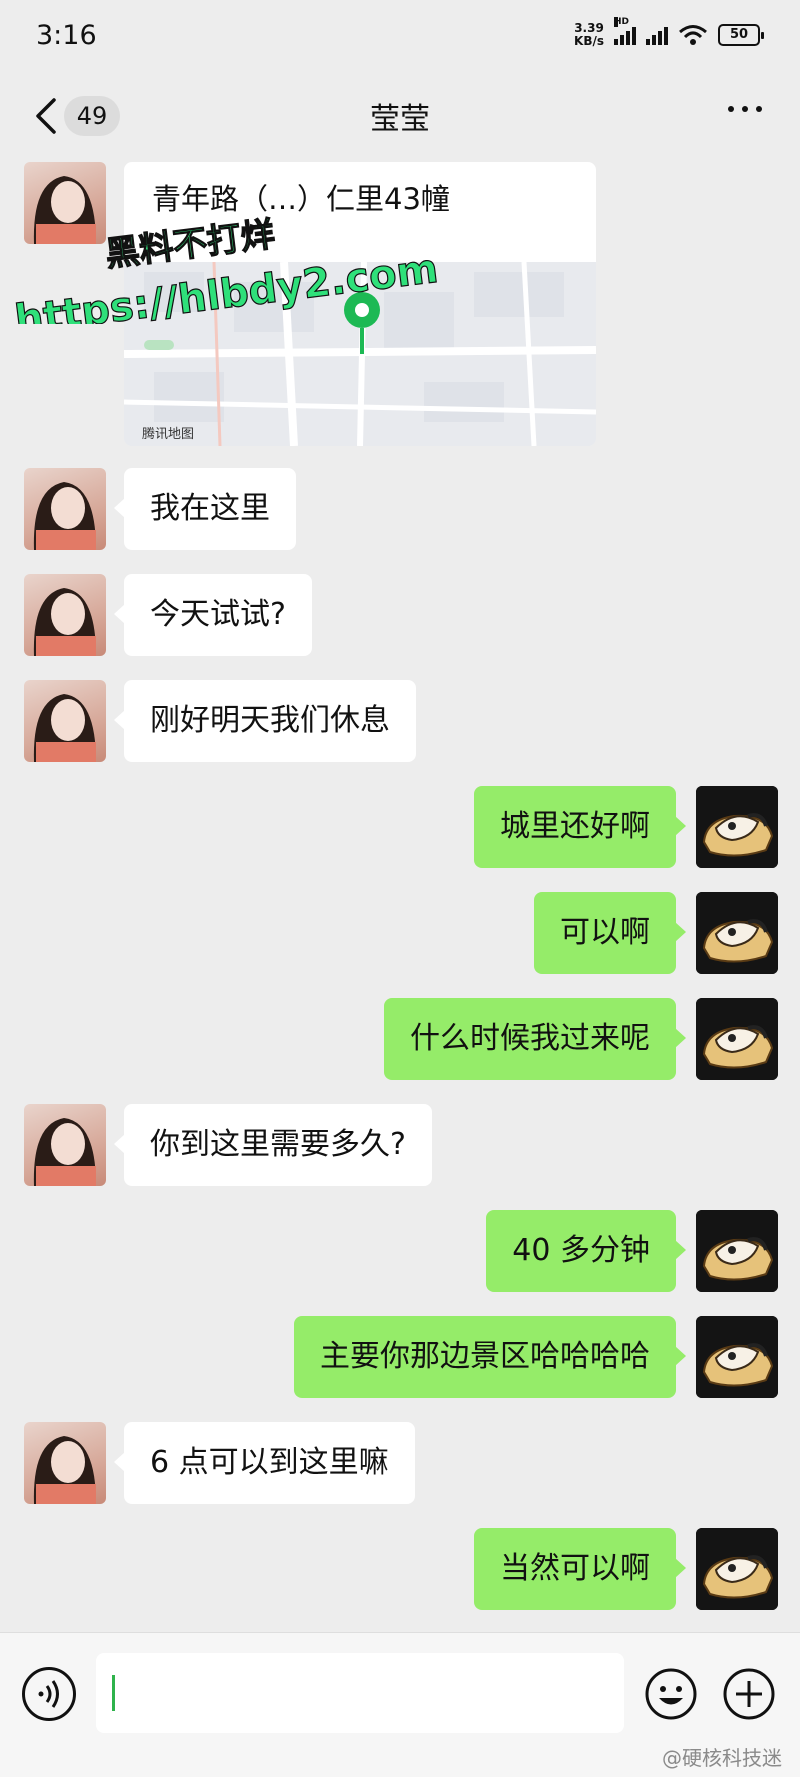  I want to click on incoming-message: 刚好明天我们休息, so click(265, 721).